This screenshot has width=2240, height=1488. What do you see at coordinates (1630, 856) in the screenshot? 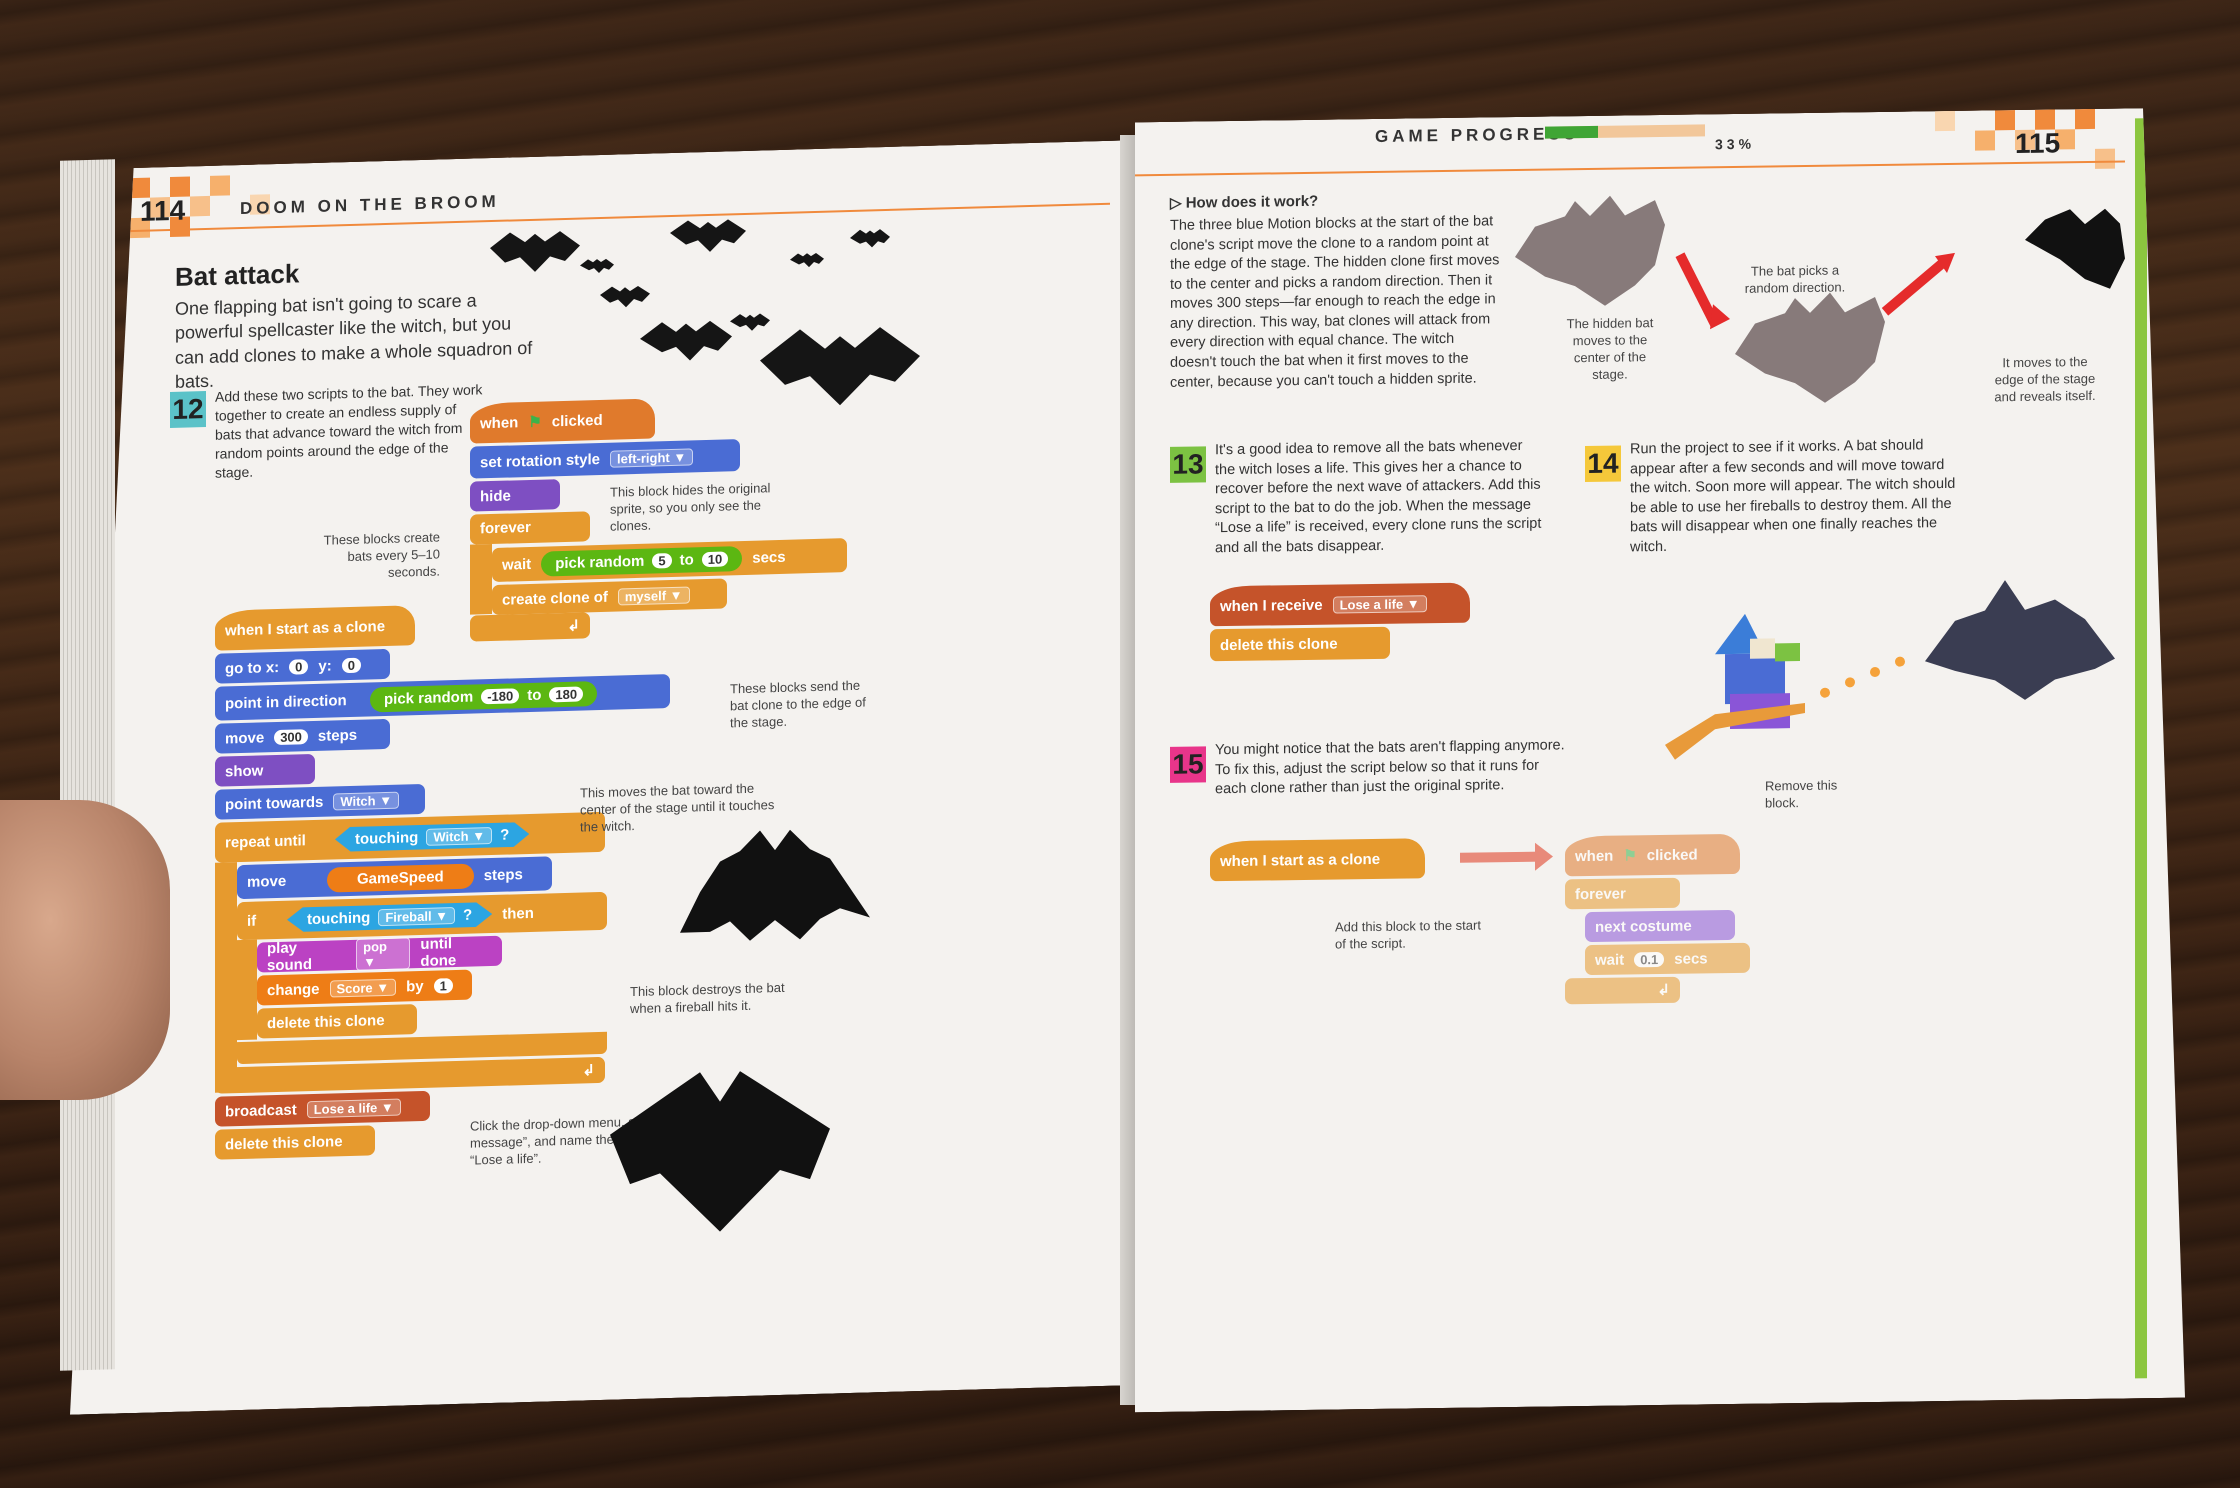
I see `green-flag-icon: ⚑` at bounding box center [1630, 856].